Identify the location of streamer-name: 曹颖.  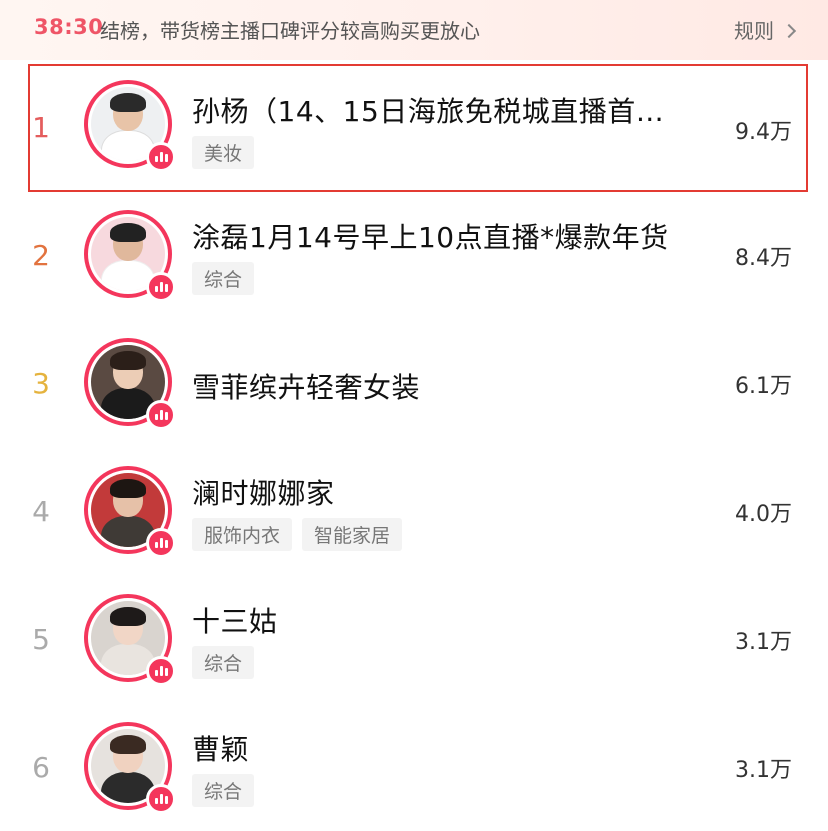
(221, 749).